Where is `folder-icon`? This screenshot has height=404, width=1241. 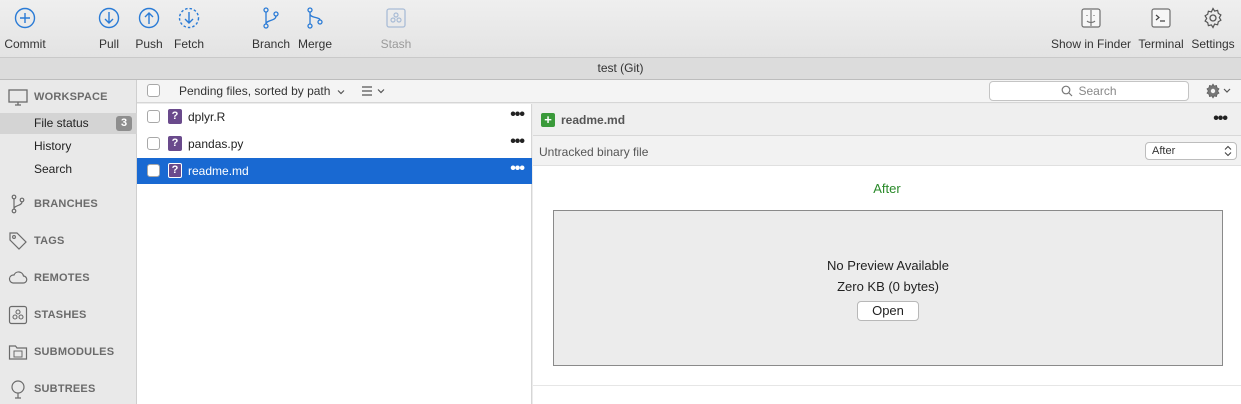
folder-icon is located at coordinates (18, 352).